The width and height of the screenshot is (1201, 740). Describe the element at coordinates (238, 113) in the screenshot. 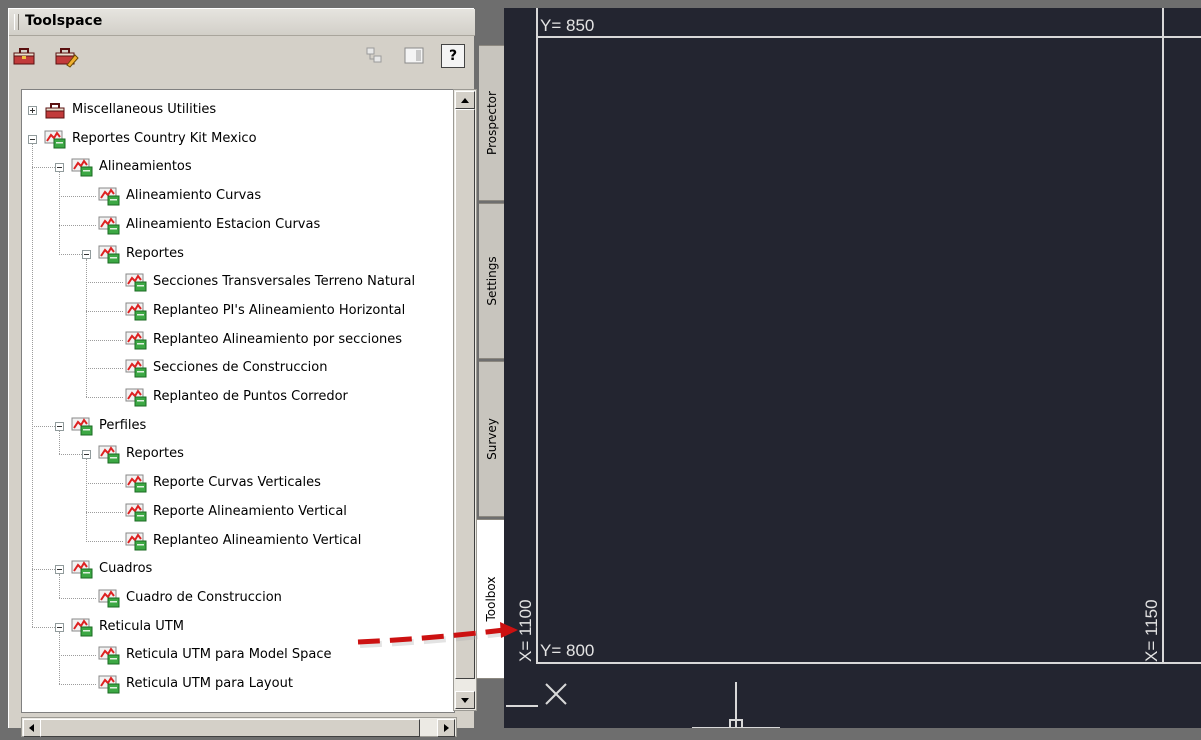

I see `tree-item: Miscellaneous Utilities` at that location.